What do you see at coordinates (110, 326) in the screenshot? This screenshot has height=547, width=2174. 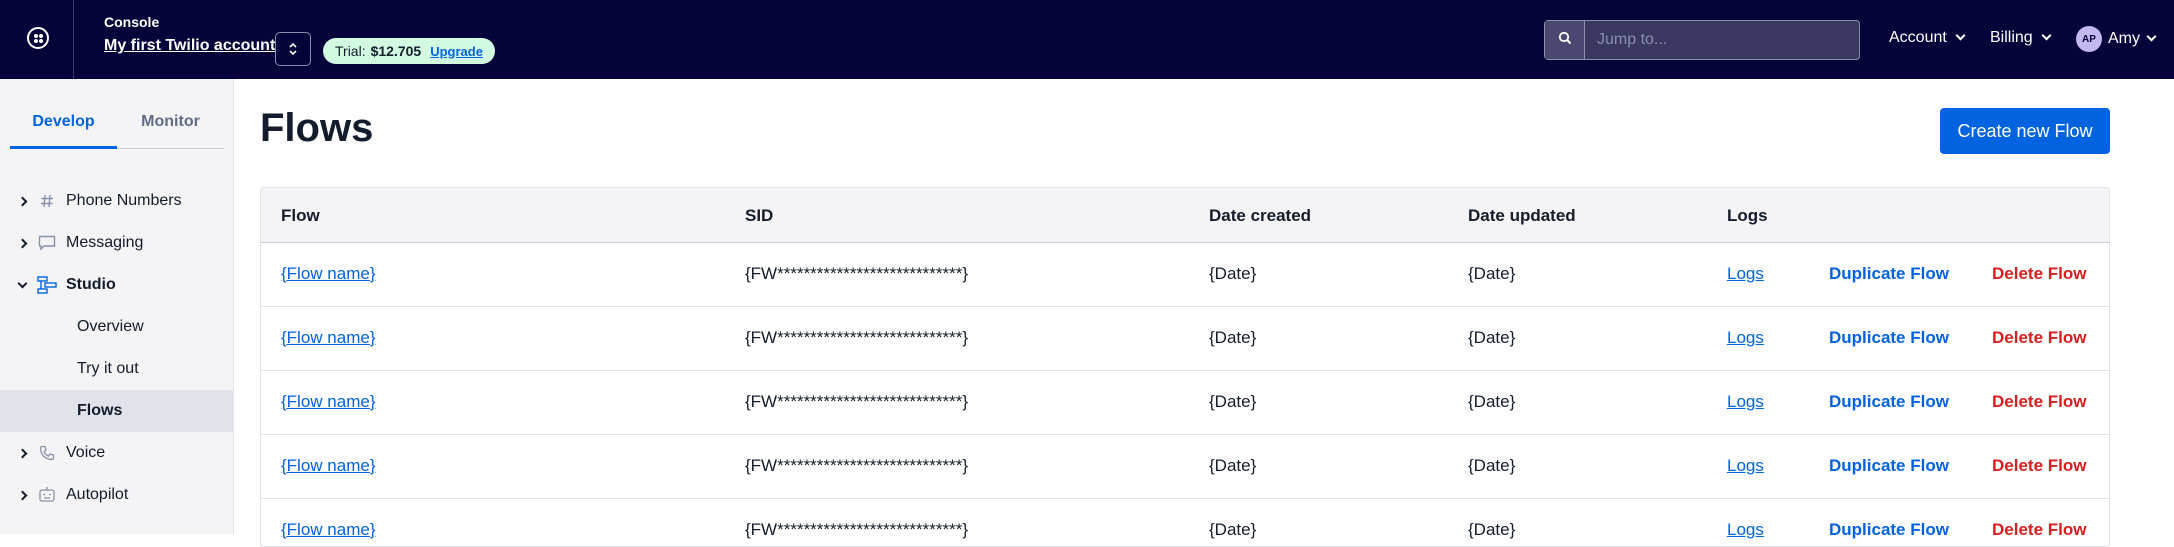 I see `sidebar-subitem-label: Overview` at bounding box center [110, 326].